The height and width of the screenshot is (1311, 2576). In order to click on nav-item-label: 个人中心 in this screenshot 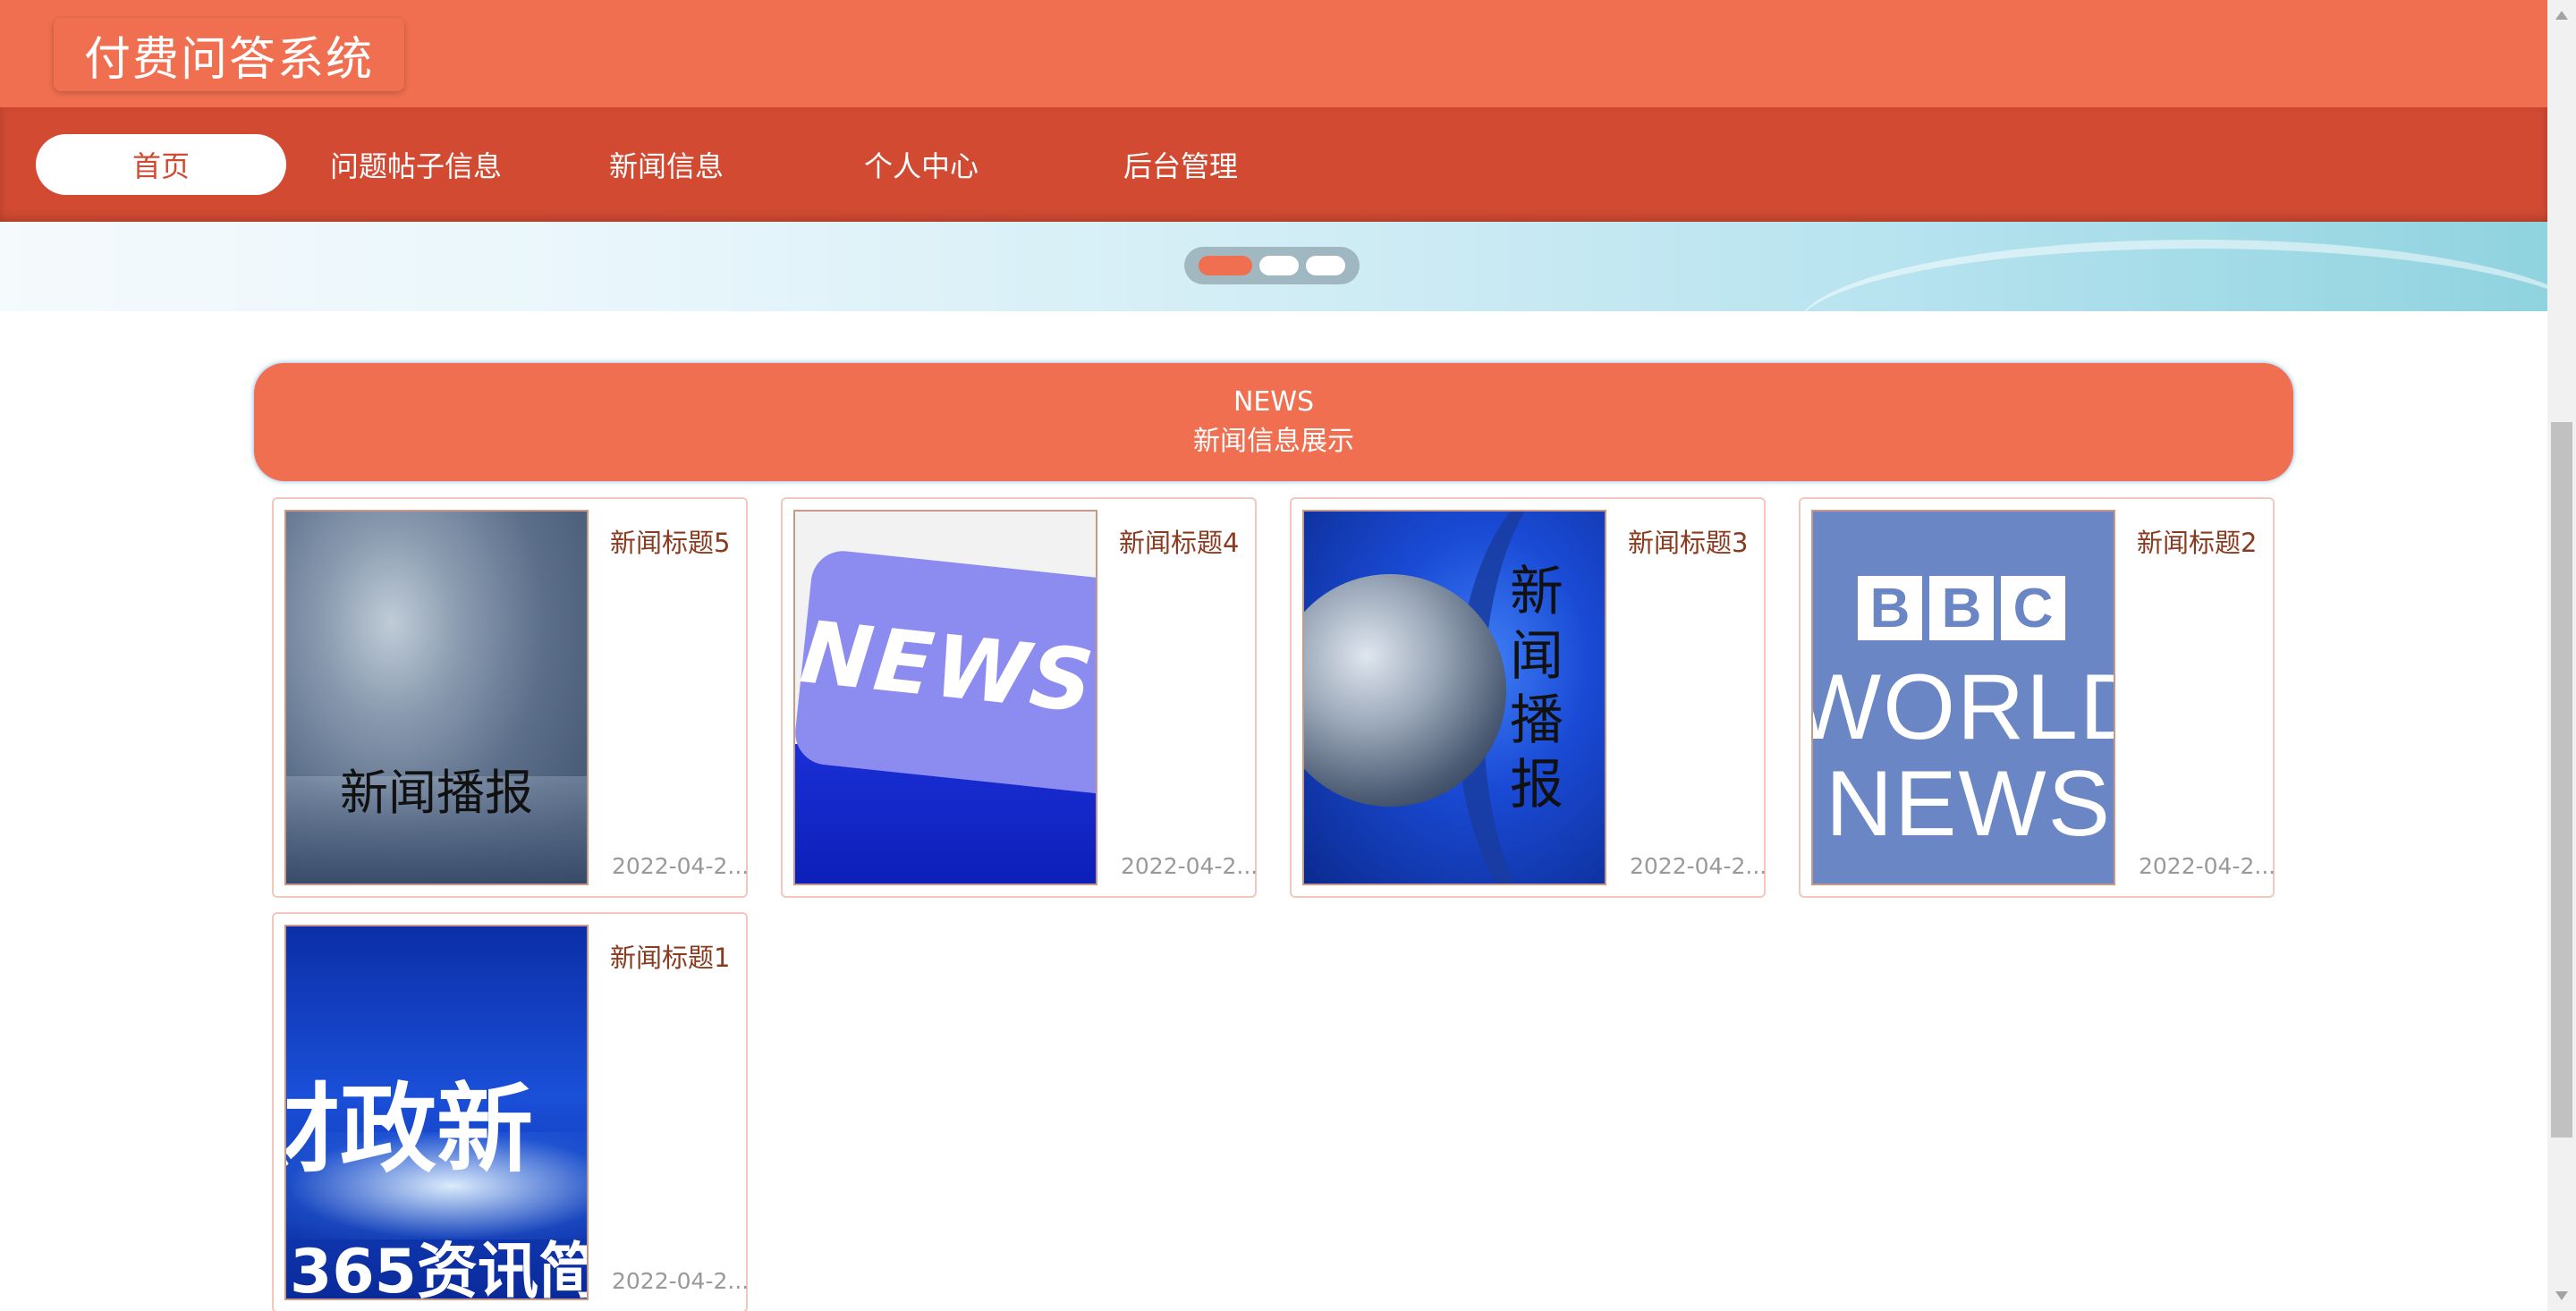, I will do `click(921, 166)`.